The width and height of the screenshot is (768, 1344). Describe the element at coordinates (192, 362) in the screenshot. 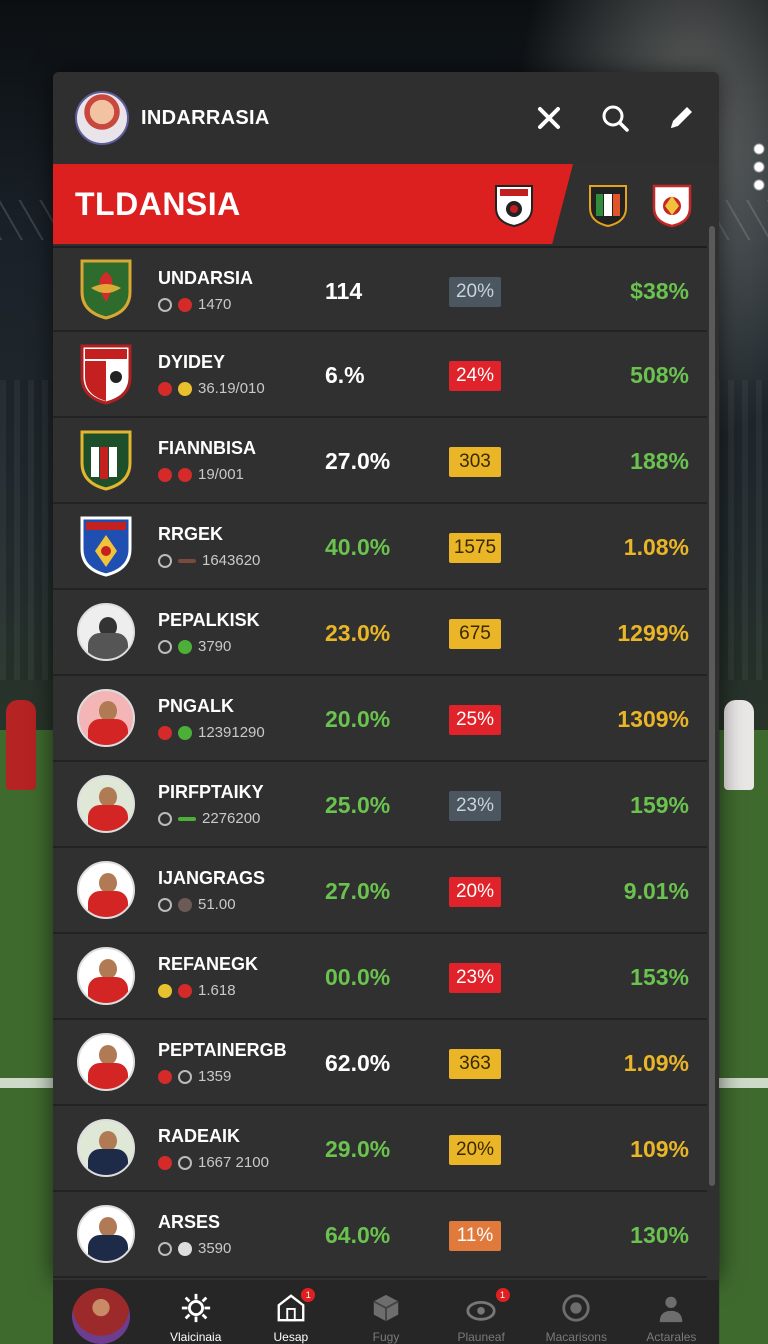

I see `team-name: DYIDEY` at that location.